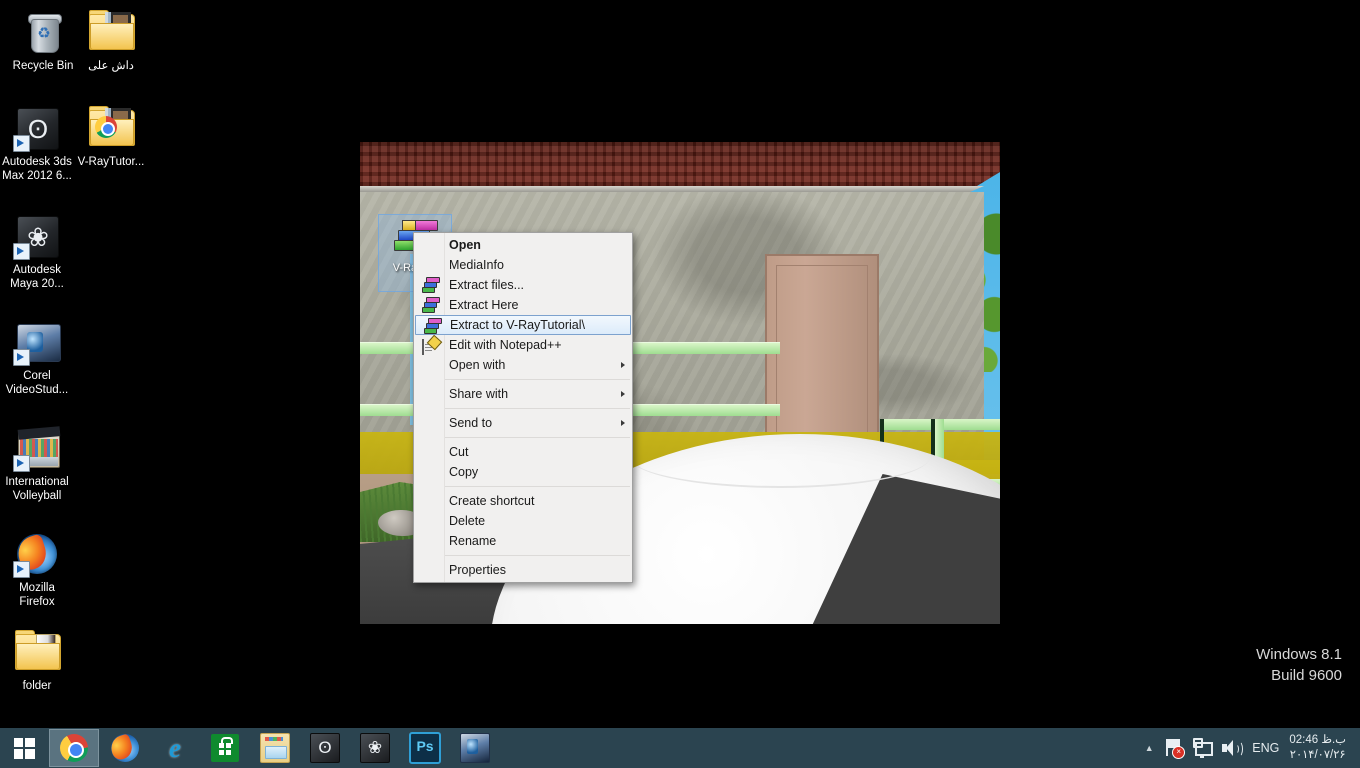 The height and width of the screenshot is (768, 1360). Describe the element at coordinates (523, 423) in the screenshot. I see `context-menu-item-send-to: Send to` at that location.